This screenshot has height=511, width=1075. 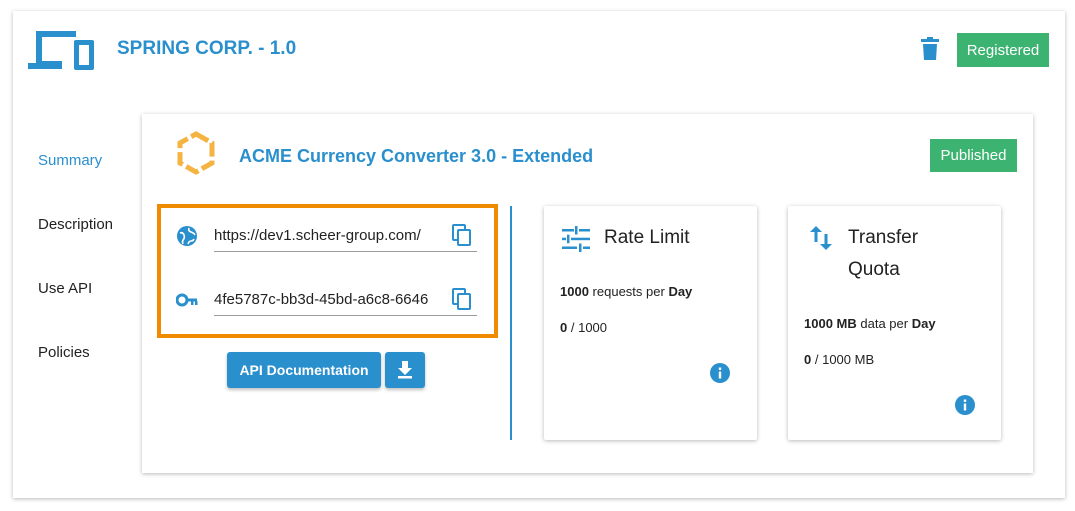 I want to click on sidebar-item-policies: Policies, so click(x=64, y=352).